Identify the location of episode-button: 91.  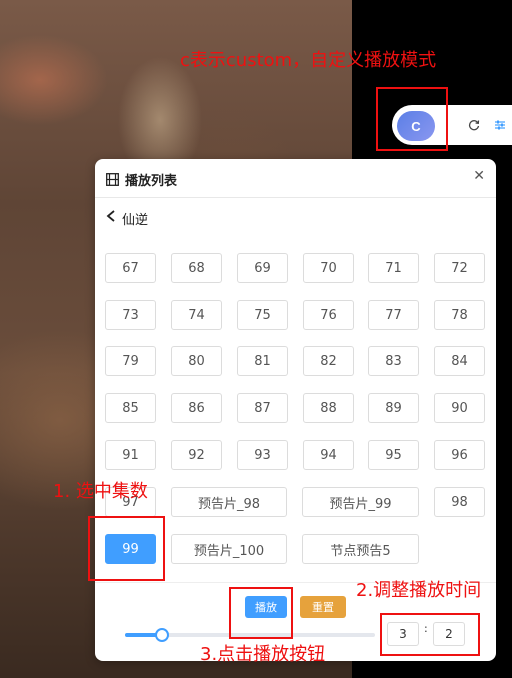
(130, 455).